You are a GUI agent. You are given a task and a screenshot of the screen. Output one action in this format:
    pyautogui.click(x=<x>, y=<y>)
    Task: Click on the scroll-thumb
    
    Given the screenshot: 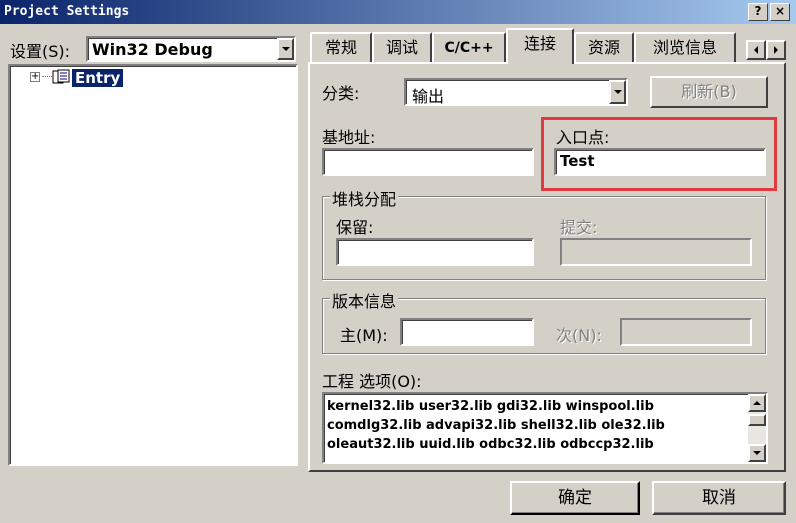 What is the action you would take?
    pyautogui.click(x=757, y=420)
    